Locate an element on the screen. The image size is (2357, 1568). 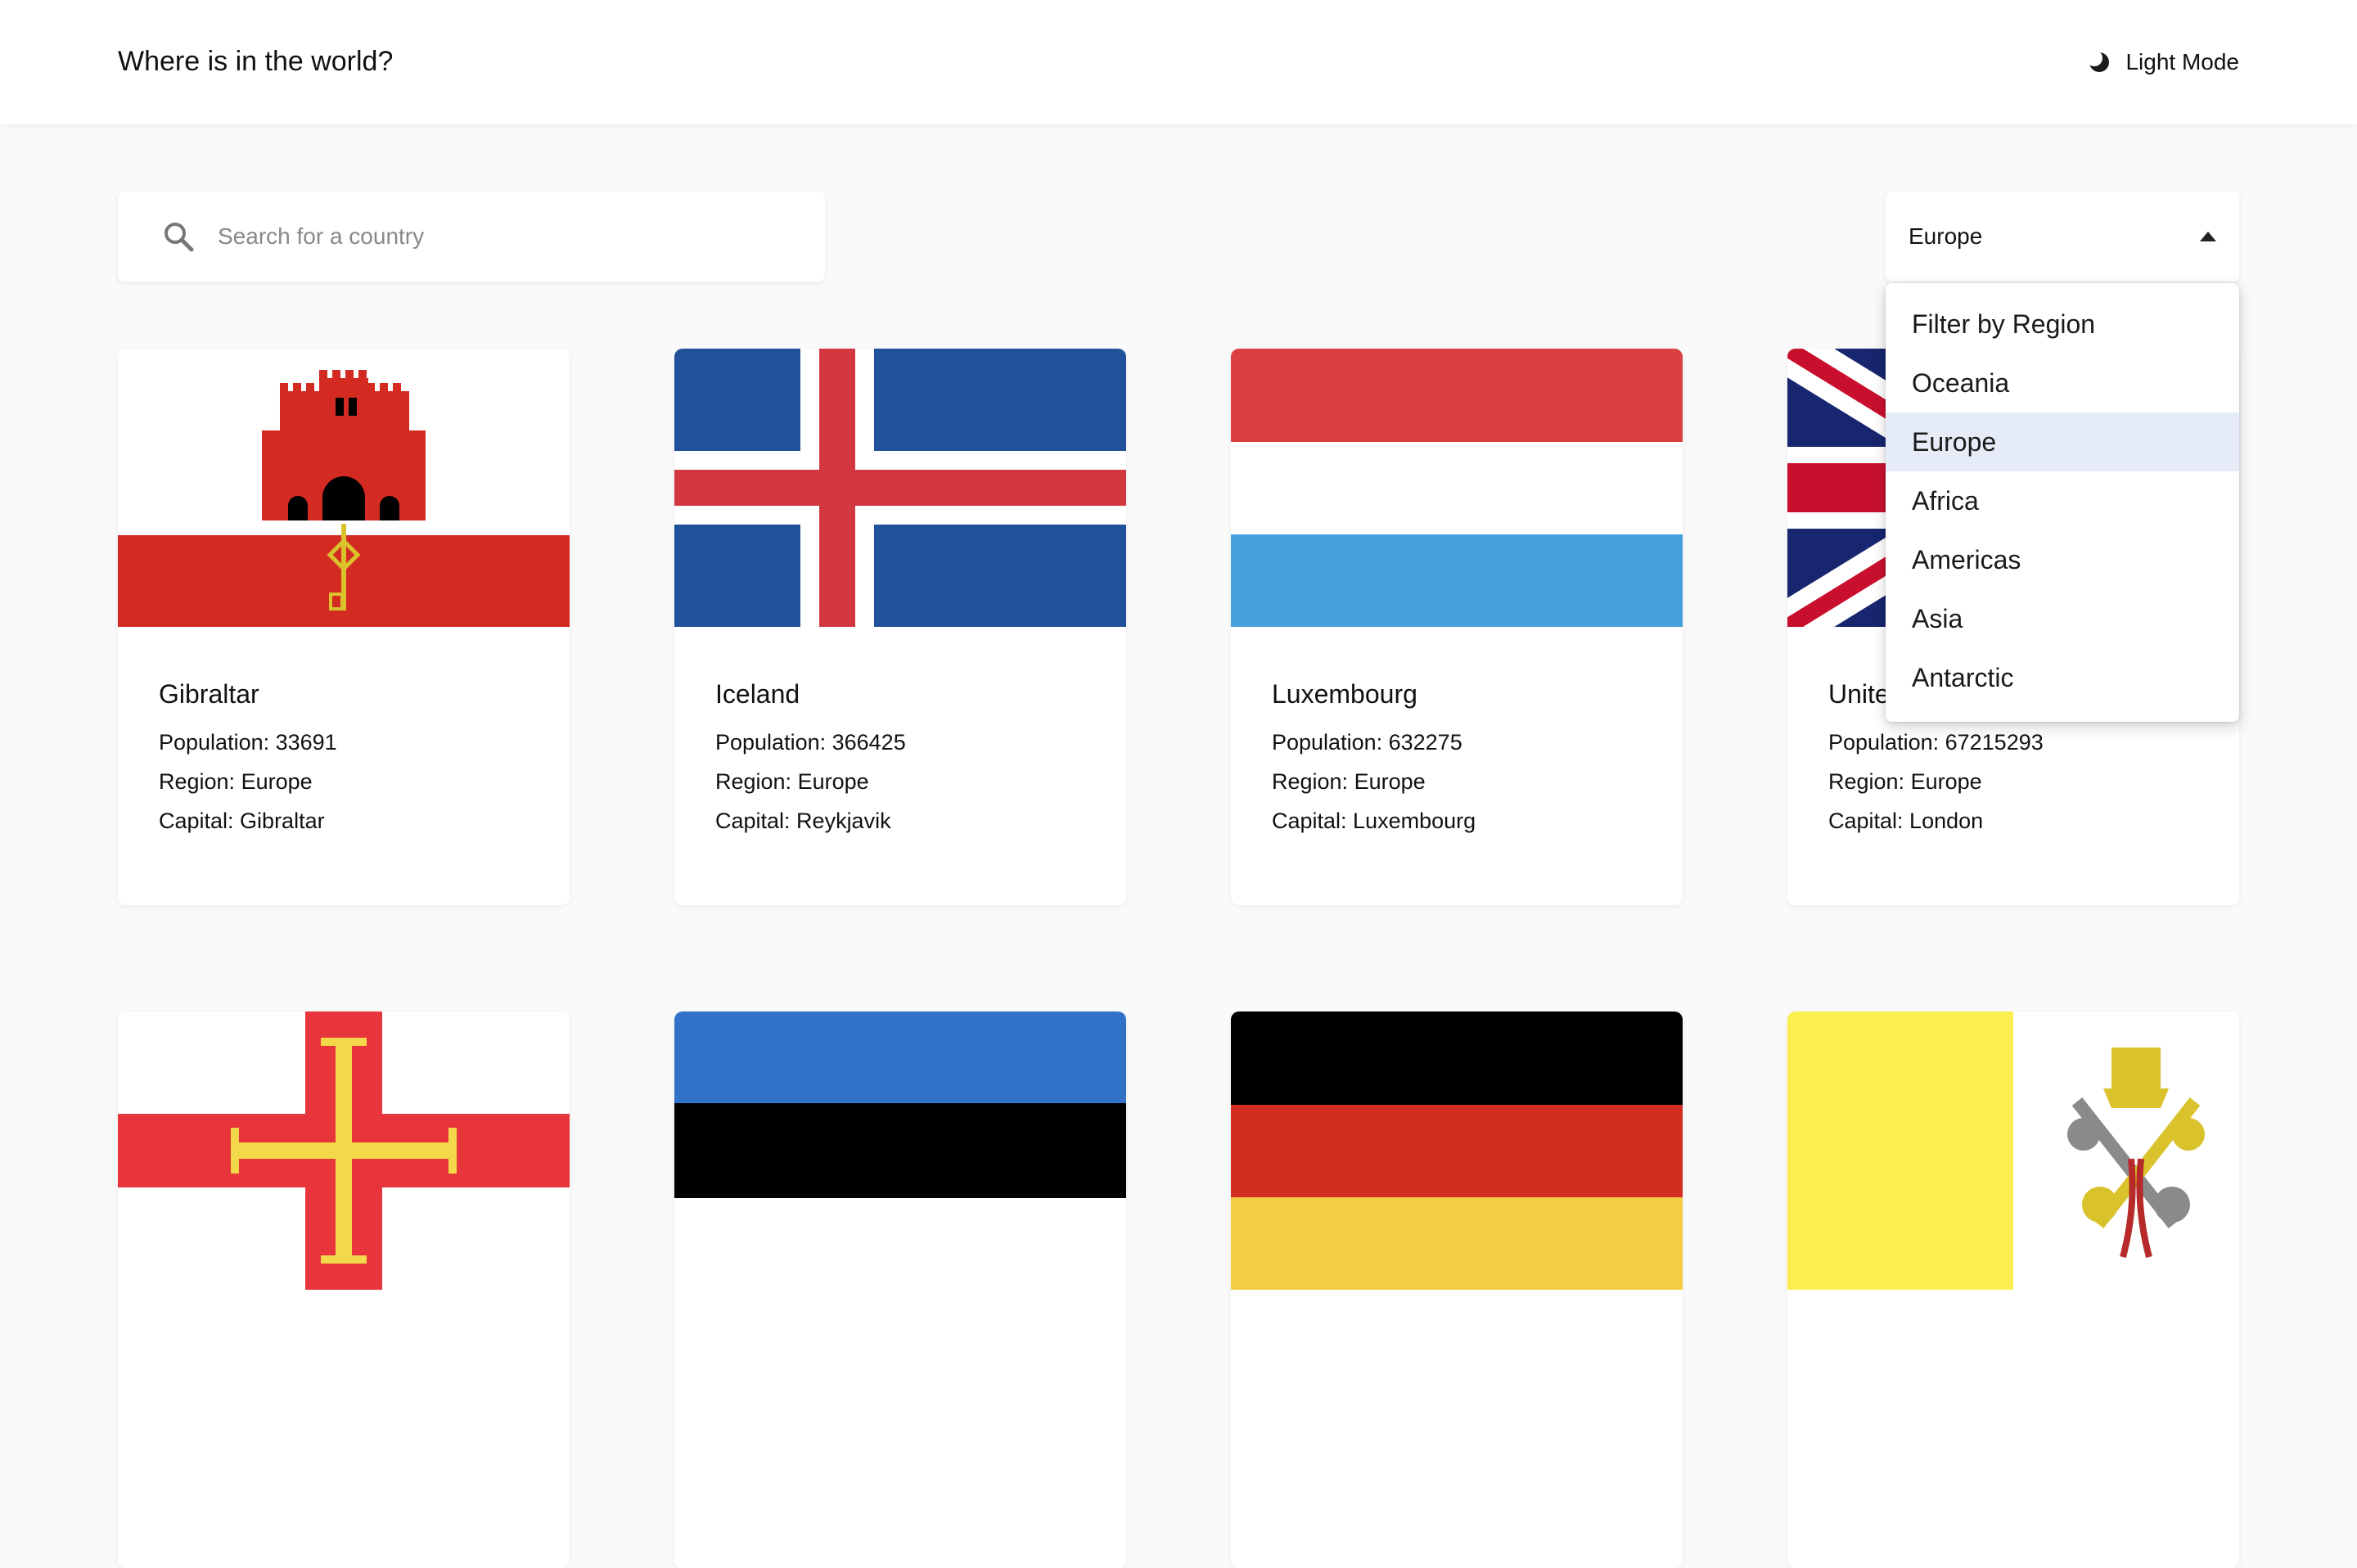
vatican-city-flag-image is located at coordinates (2013, 1151).